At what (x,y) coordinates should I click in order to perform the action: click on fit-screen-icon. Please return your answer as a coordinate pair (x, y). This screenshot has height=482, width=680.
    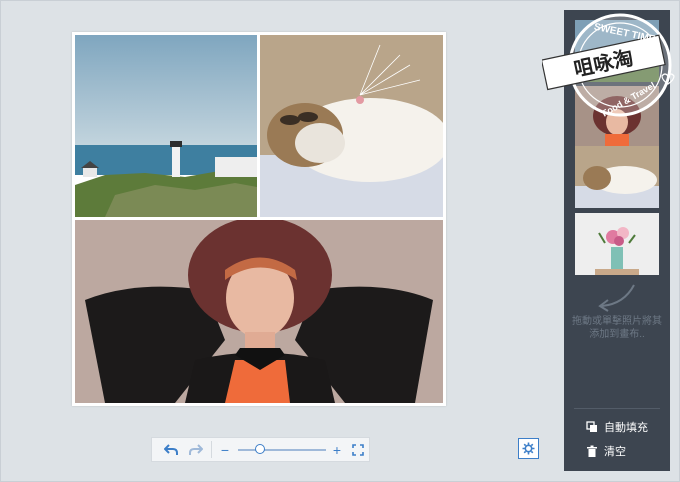
    Looking at the image, I should click on (358, 449).